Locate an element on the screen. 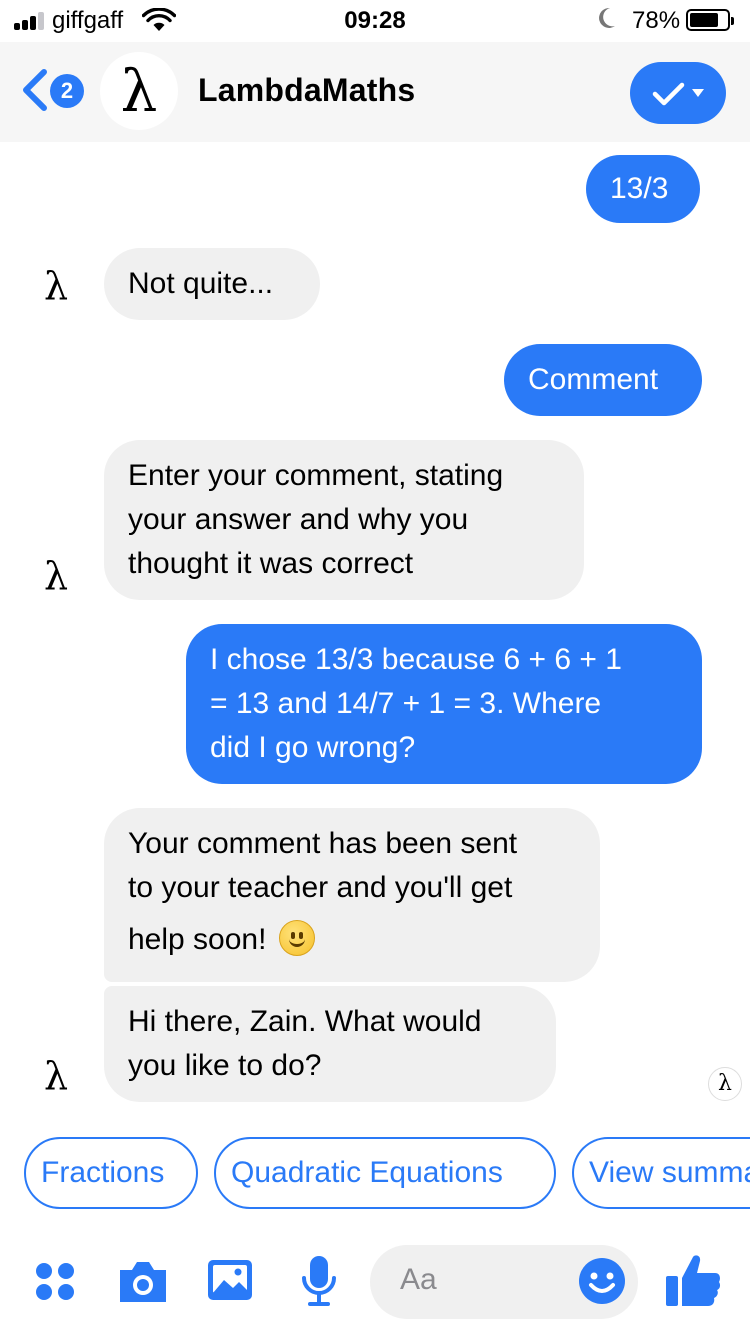  message-text: Comment is located at coordinates (593, 379).